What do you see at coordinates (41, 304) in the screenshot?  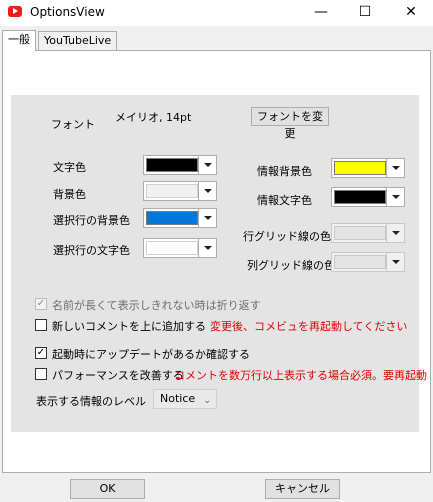 I see `wrap-long-names-checkbox: ✓` at bounding box center [41, 304].